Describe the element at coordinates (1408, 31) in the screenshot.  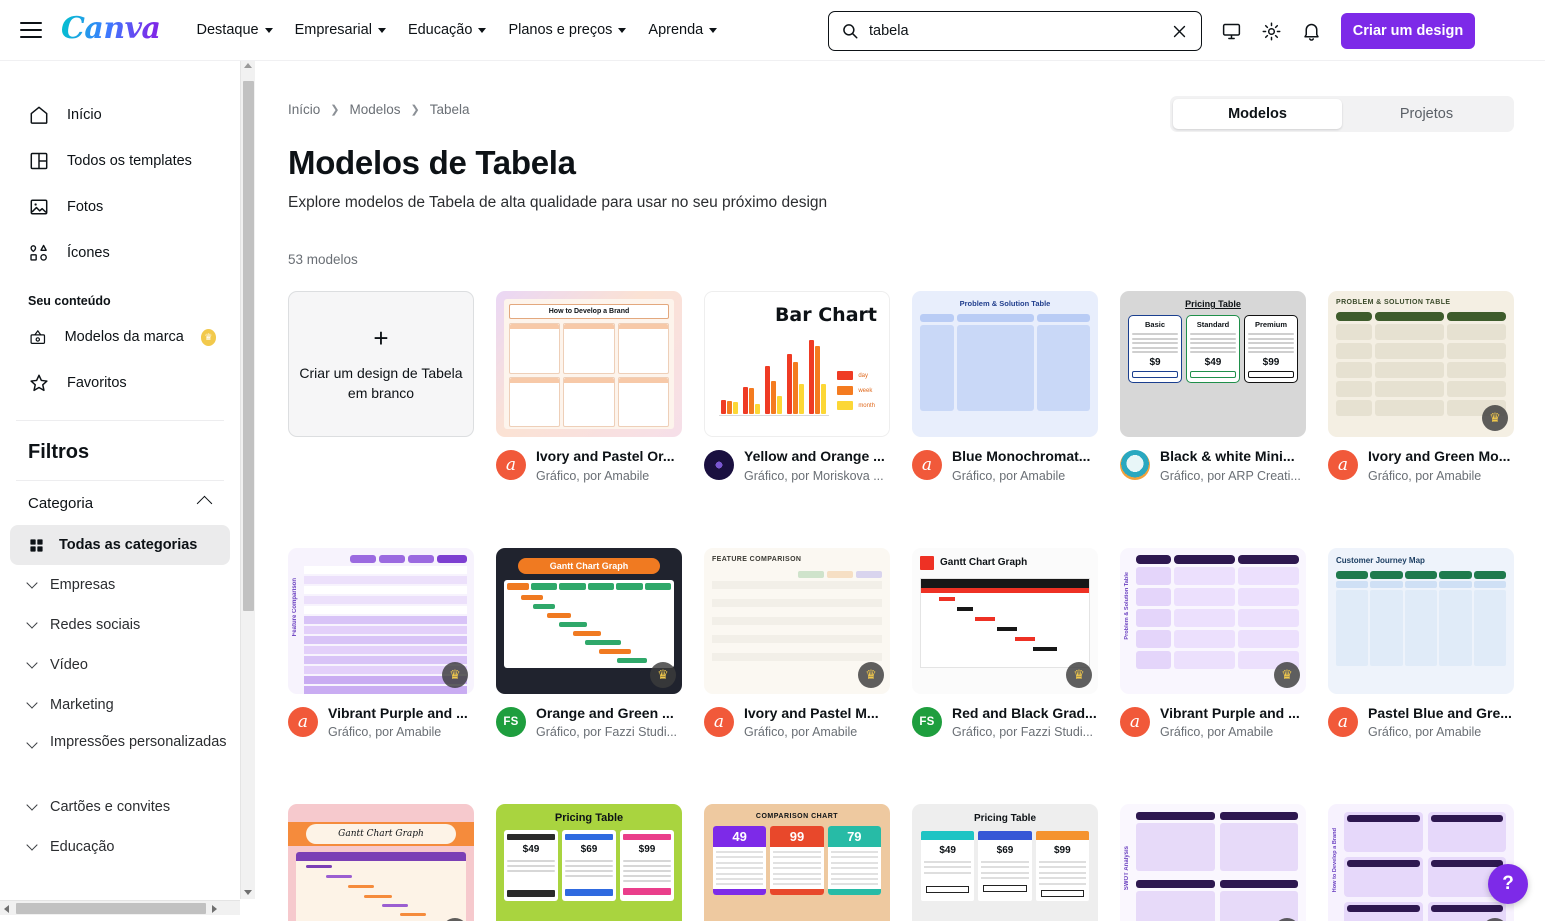
I see `create-design-button: Criar um design` at that location.